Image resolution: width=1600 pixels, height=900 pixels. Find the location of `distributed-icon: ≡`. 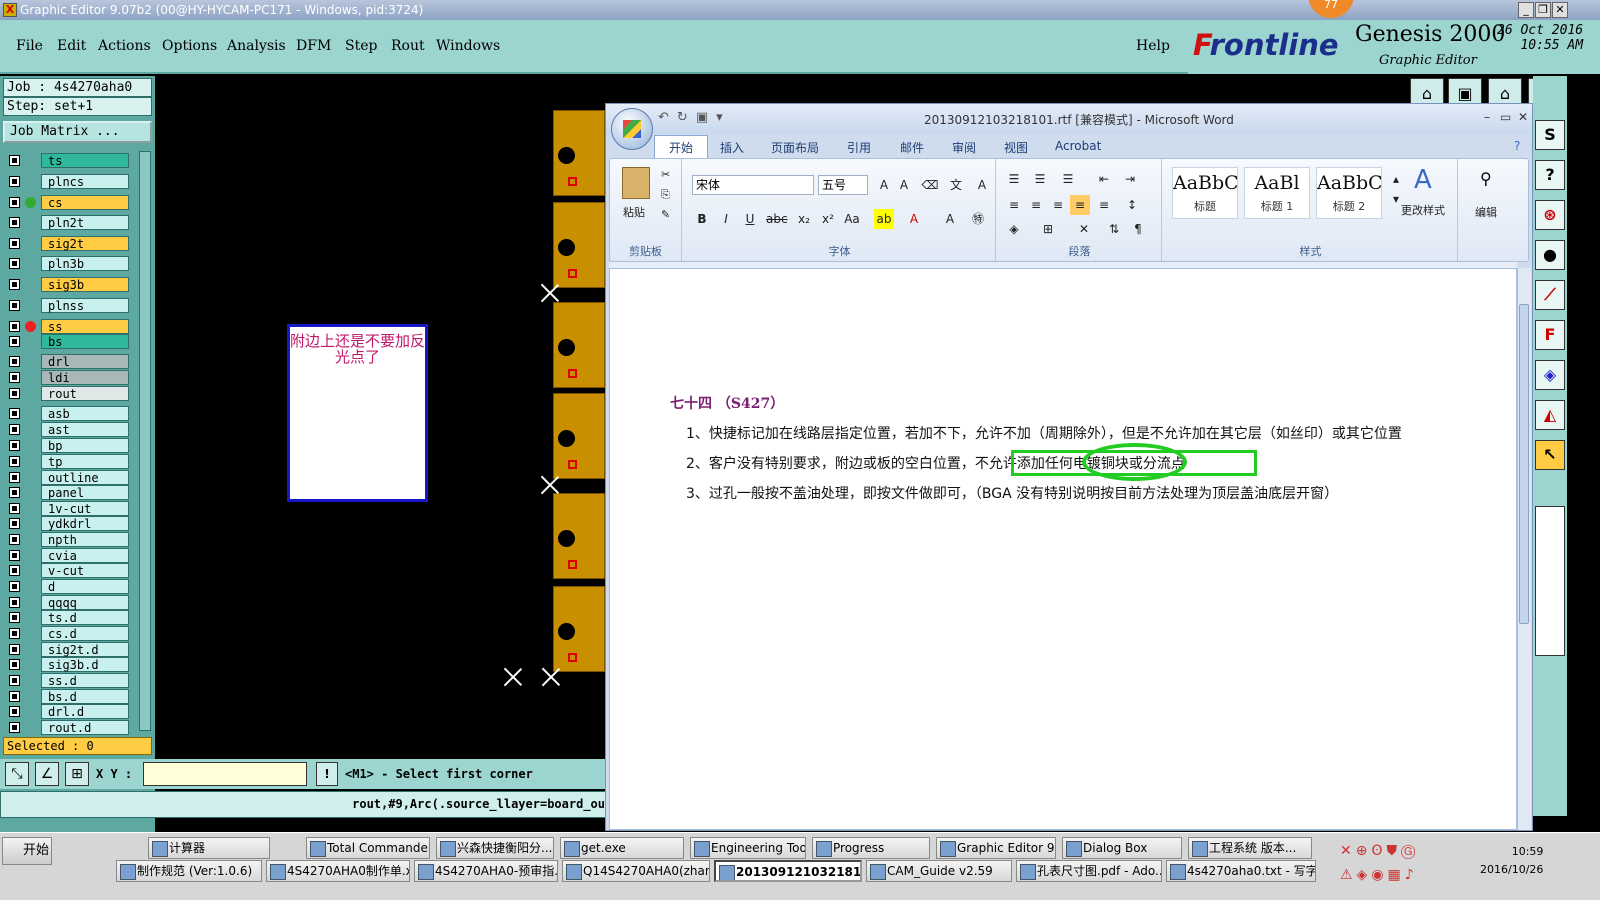

distributed-icon: ≡ is located at coordinates (1104, 205).